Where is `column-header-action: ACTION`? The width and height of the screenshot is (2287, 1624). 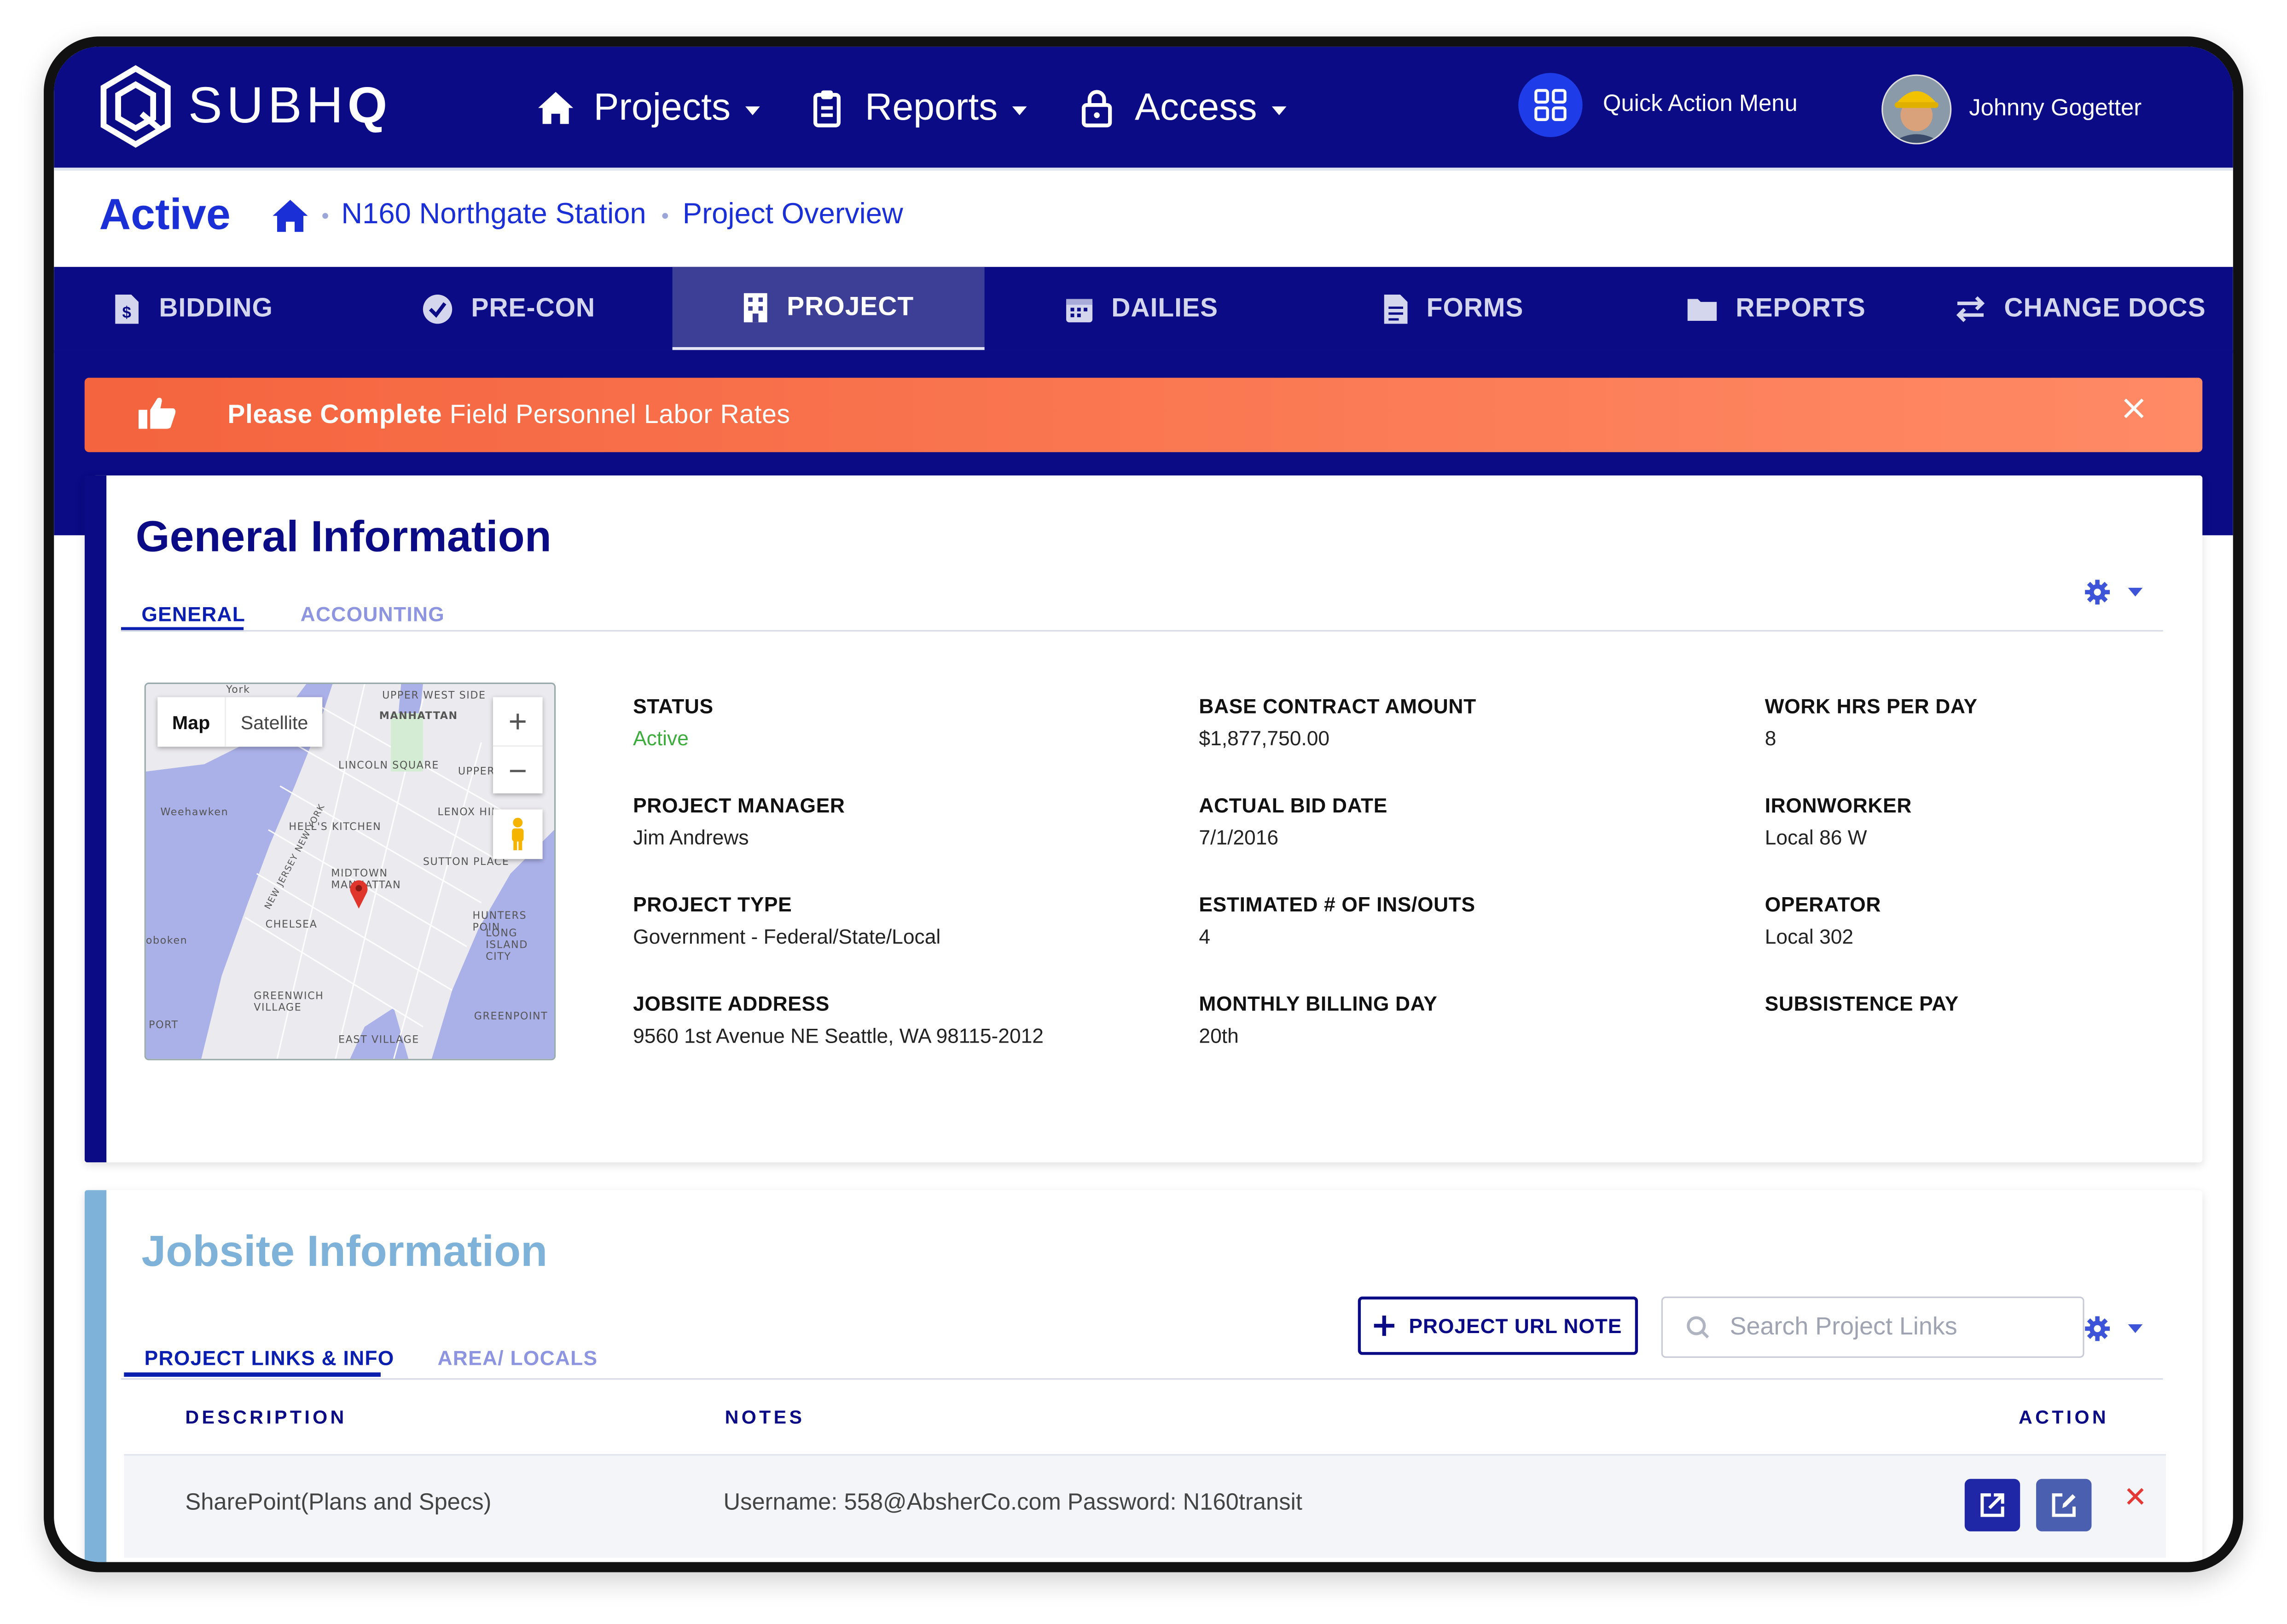
column-header-action: ACTION is located at coordinates (2064, 1417).